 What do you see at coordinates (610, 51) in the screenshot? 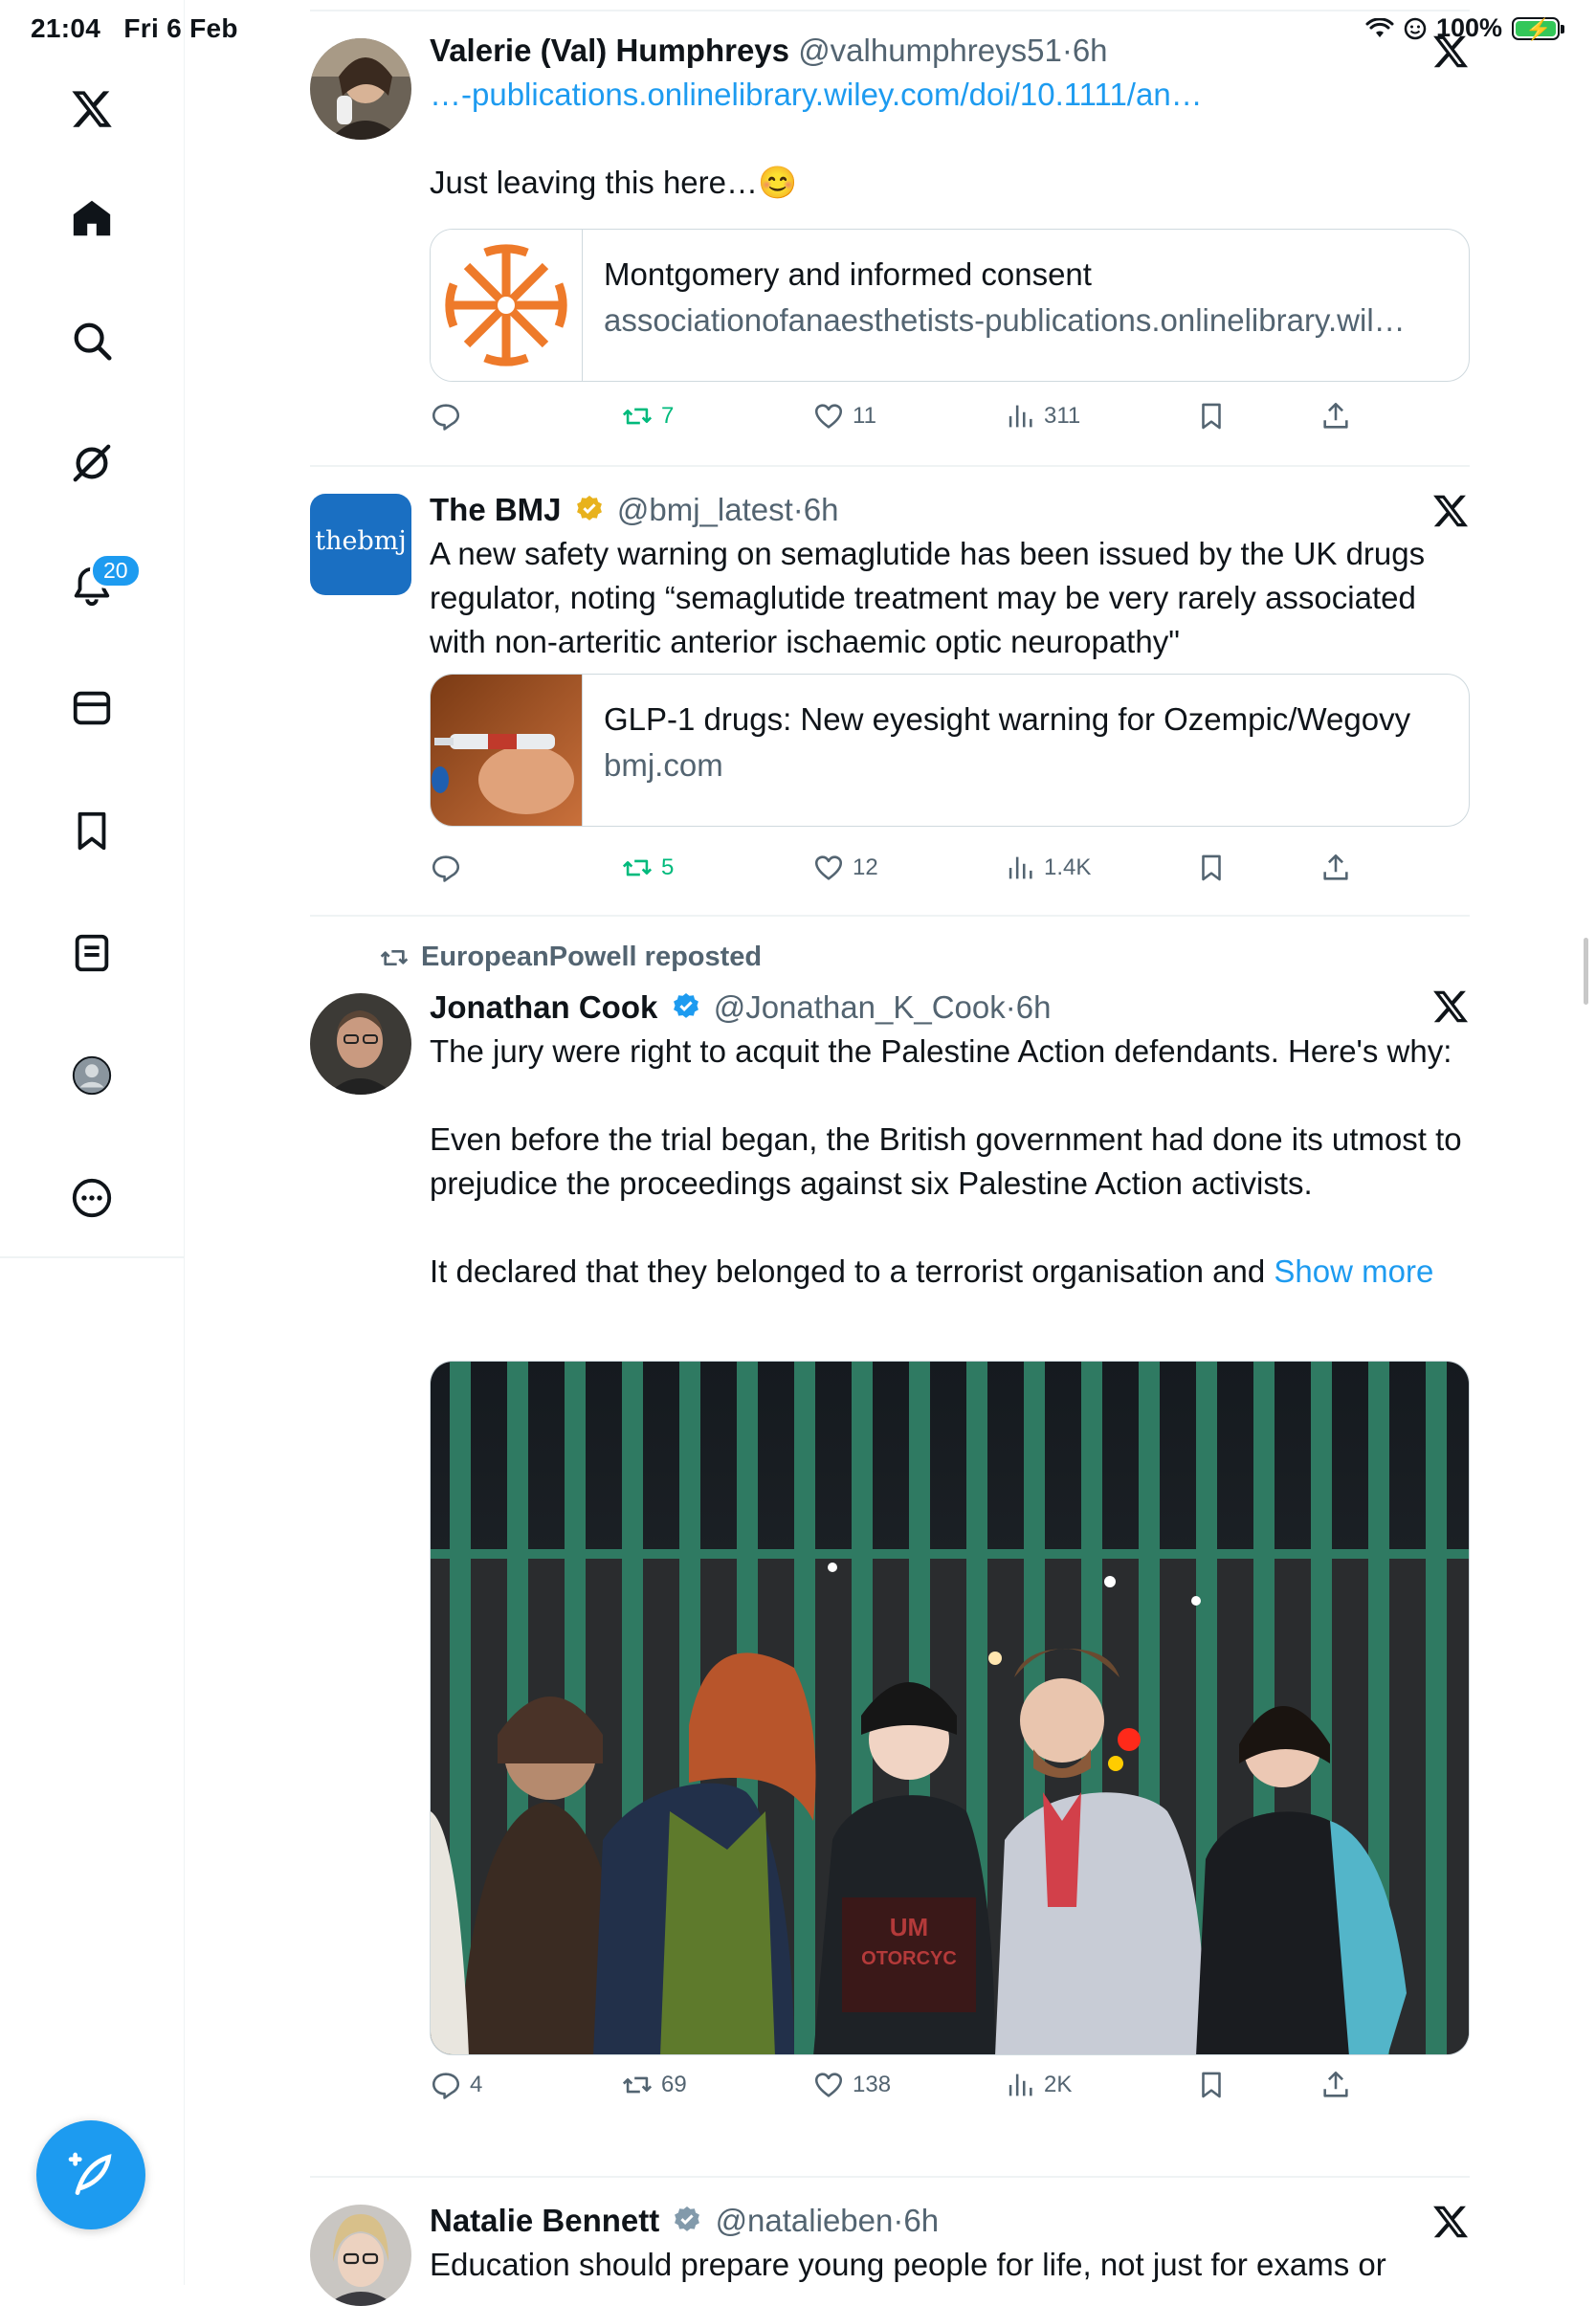
I see `display-name: Valerie (Val) Humphreys` at bounding box center [610, 51].